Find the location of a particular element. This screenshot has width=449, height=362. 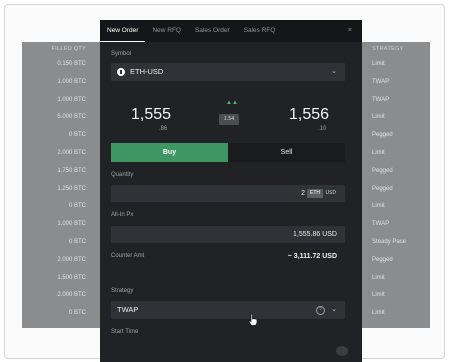

symbol-select: ETH-USD ⌄ is located at coordinates (228, 72).